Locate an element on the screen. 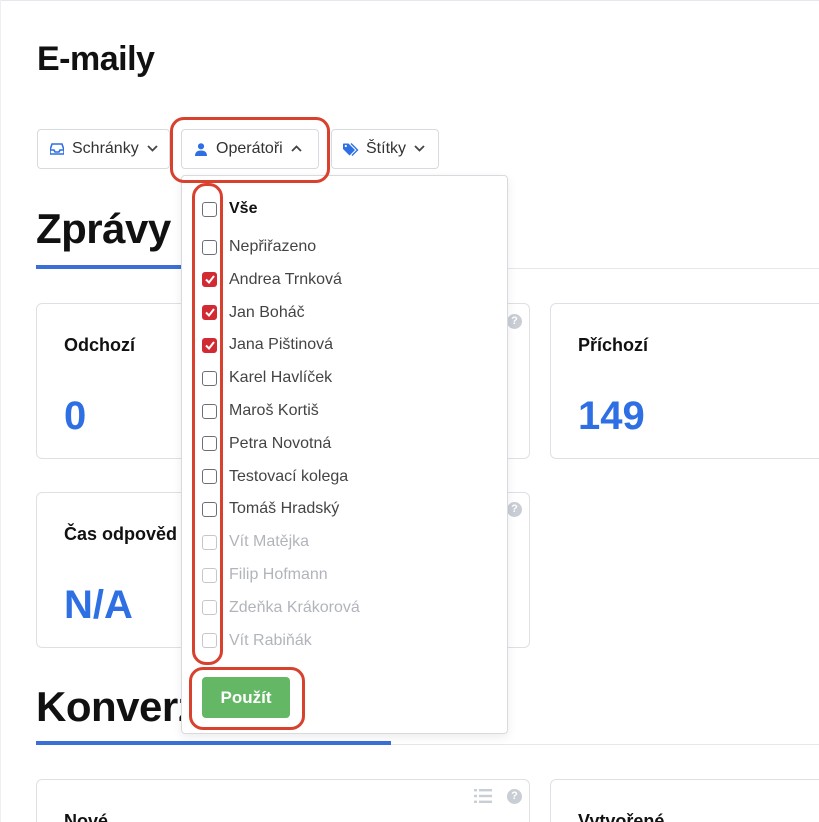  operator-option-label: Andrea Trnková is located at coordinates (285, 279).